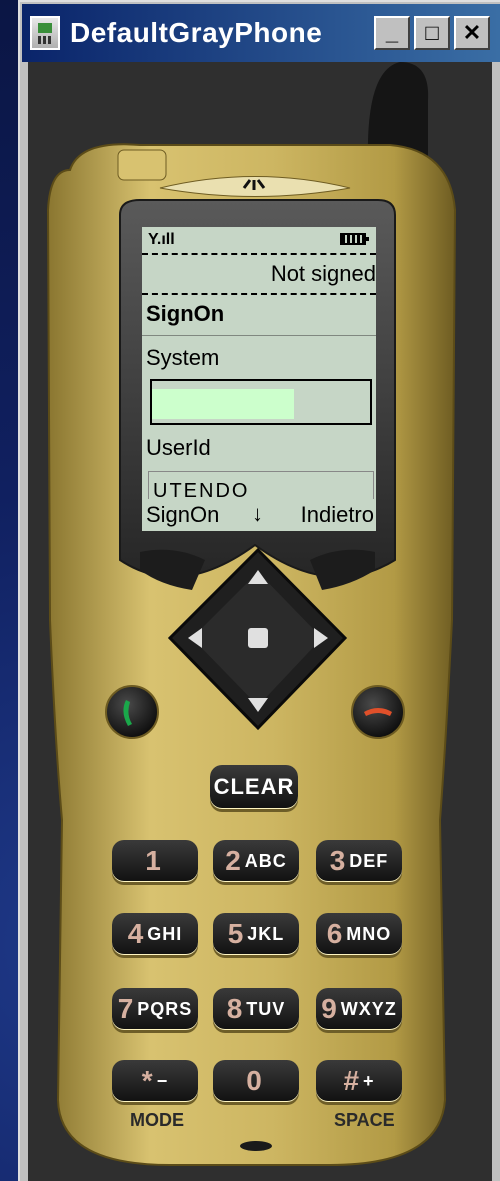 The width and height of the screenshot is (500, 1181). Describe the element at coordinates (364, 1120) in the screenshot. I see `space-label: SPACE` at that location.